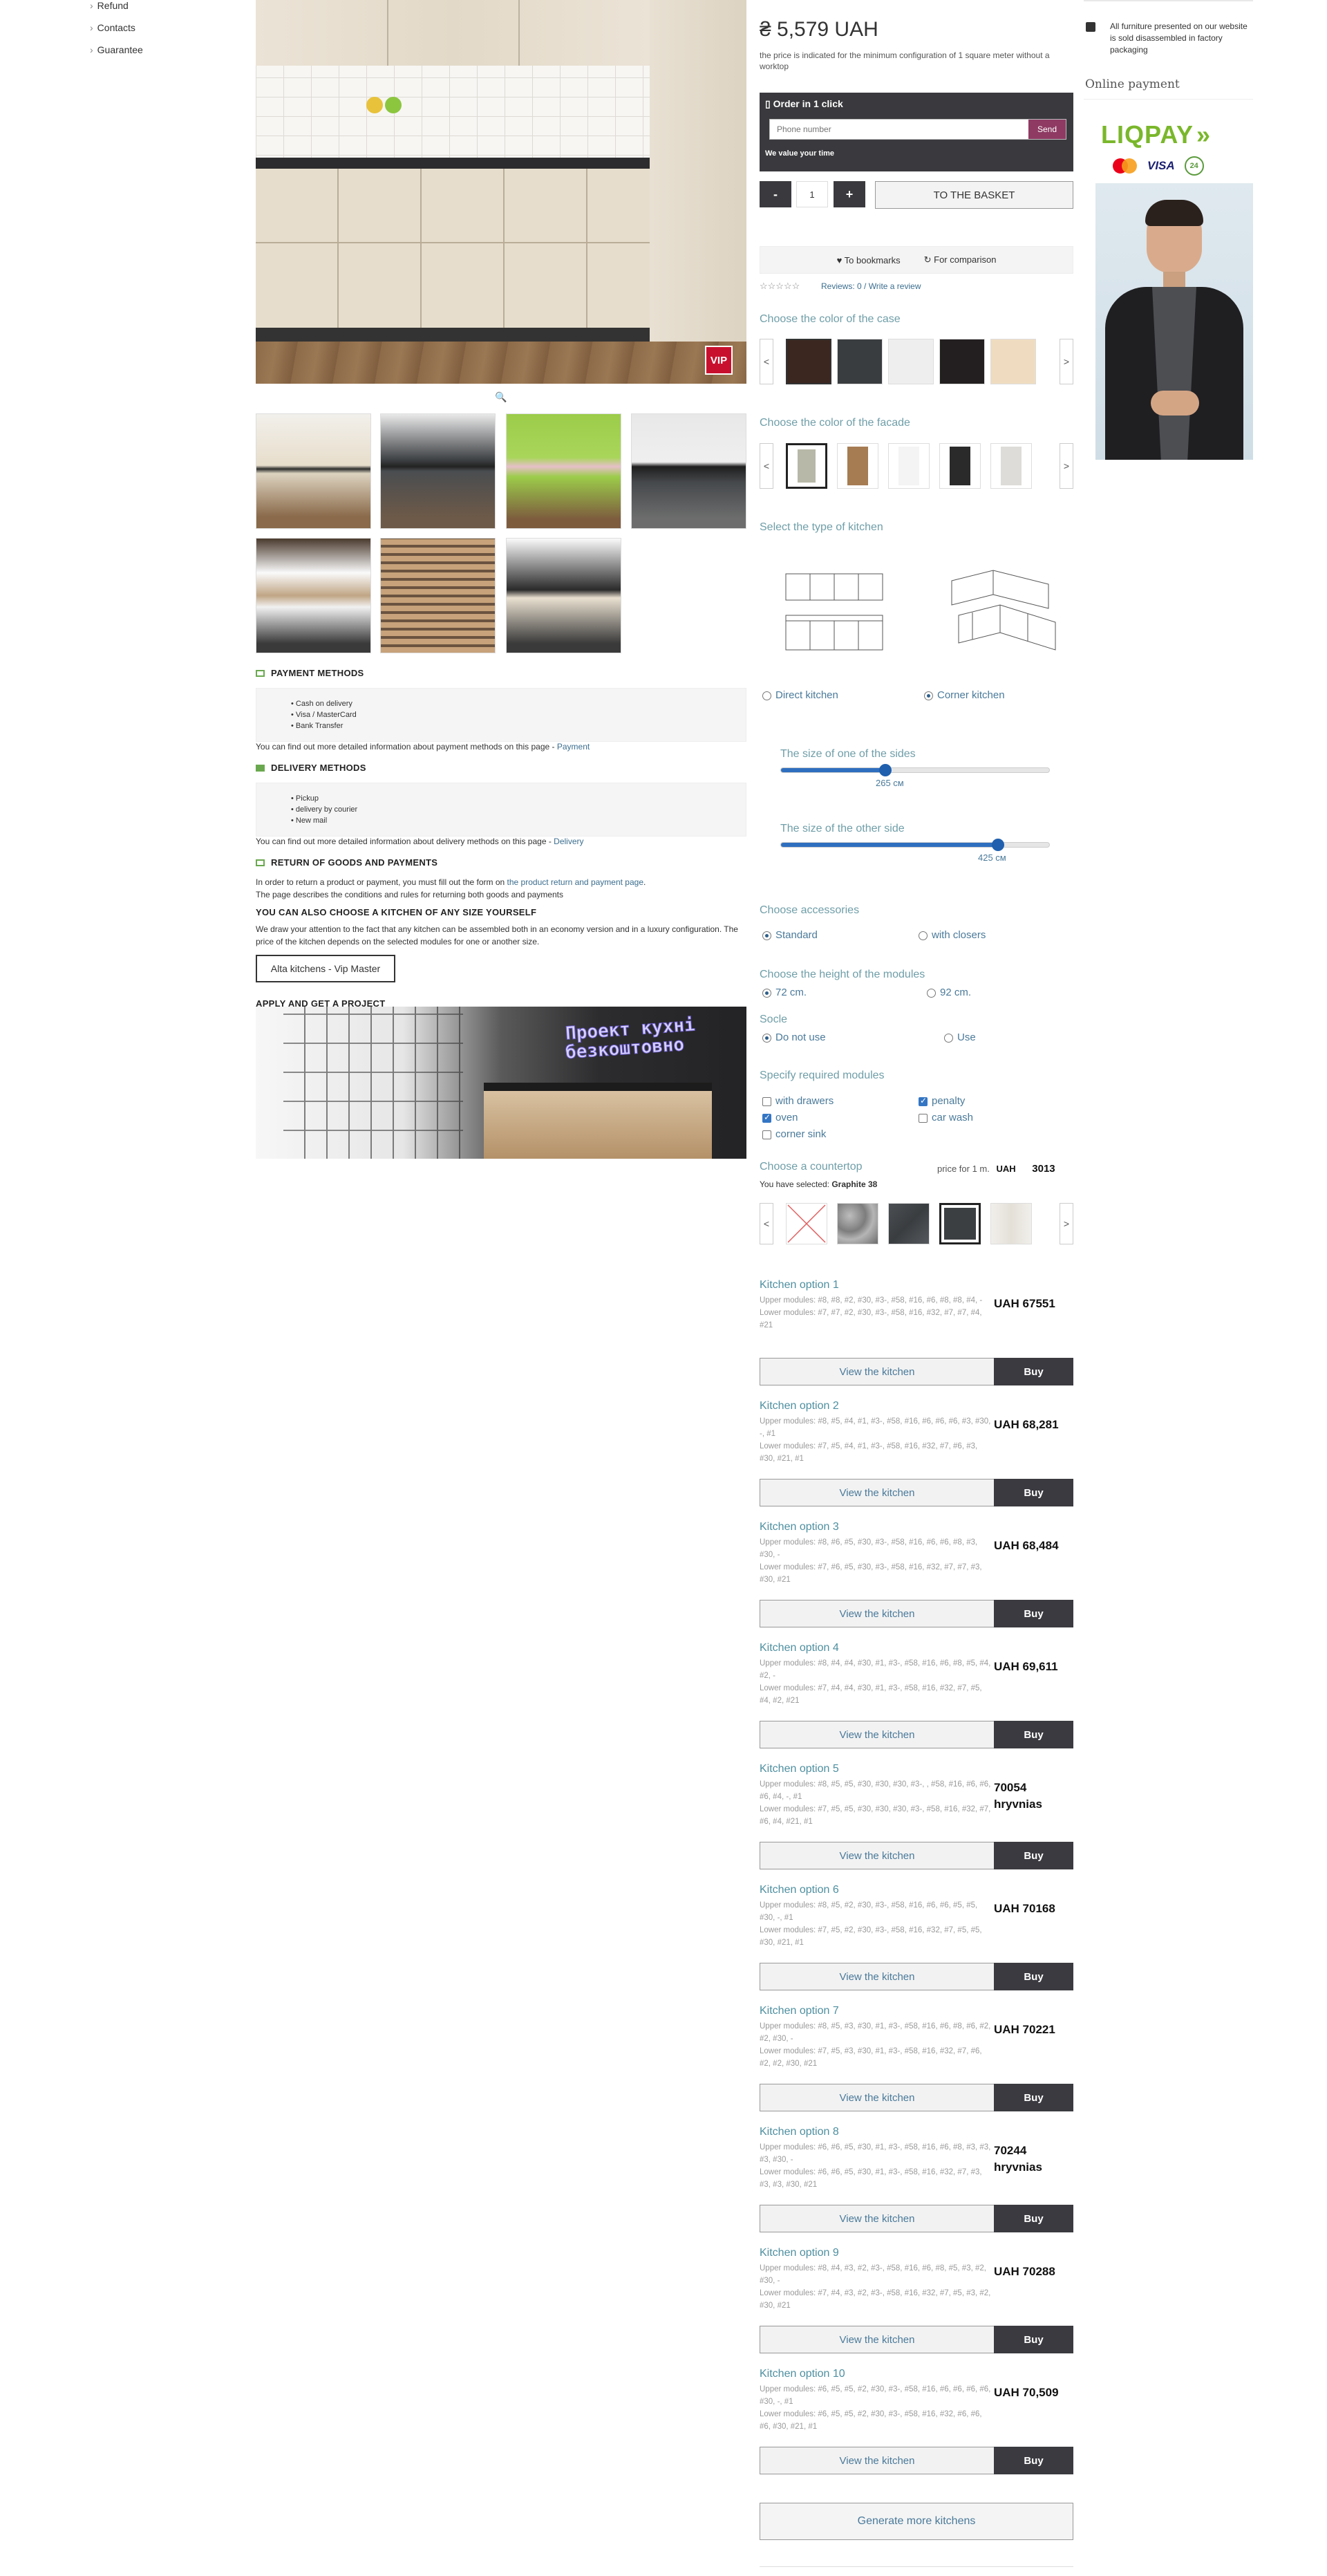  I want to click on payment-link: Payment, so click(573, 747).